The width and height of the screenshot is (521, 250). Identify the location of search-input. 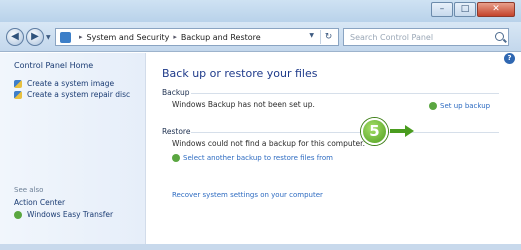
(414, 37).